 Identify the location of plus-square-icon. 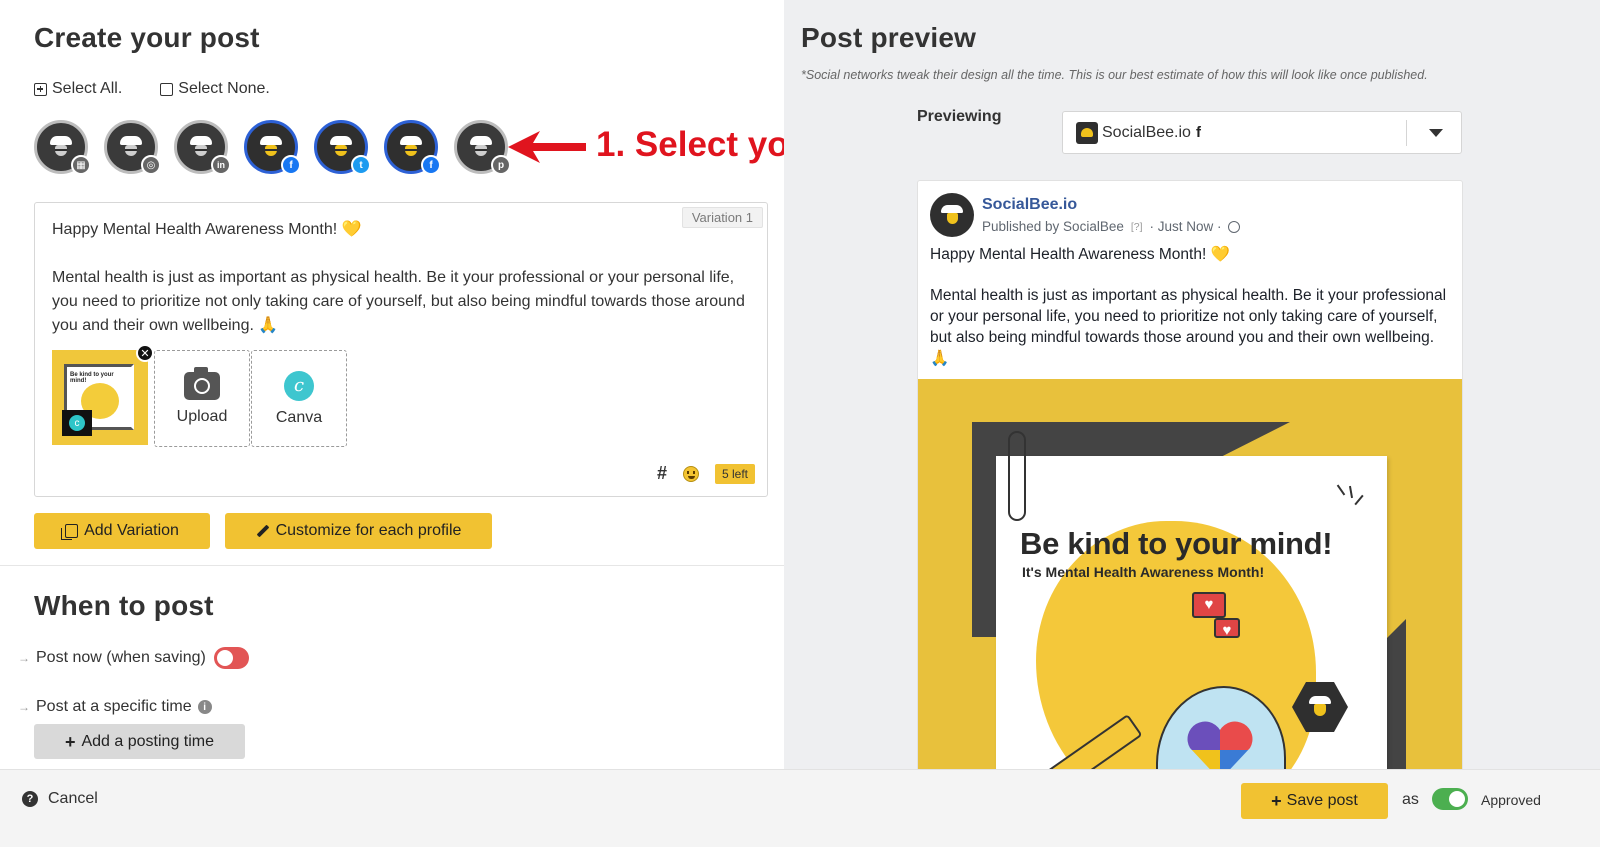
(40, 89).